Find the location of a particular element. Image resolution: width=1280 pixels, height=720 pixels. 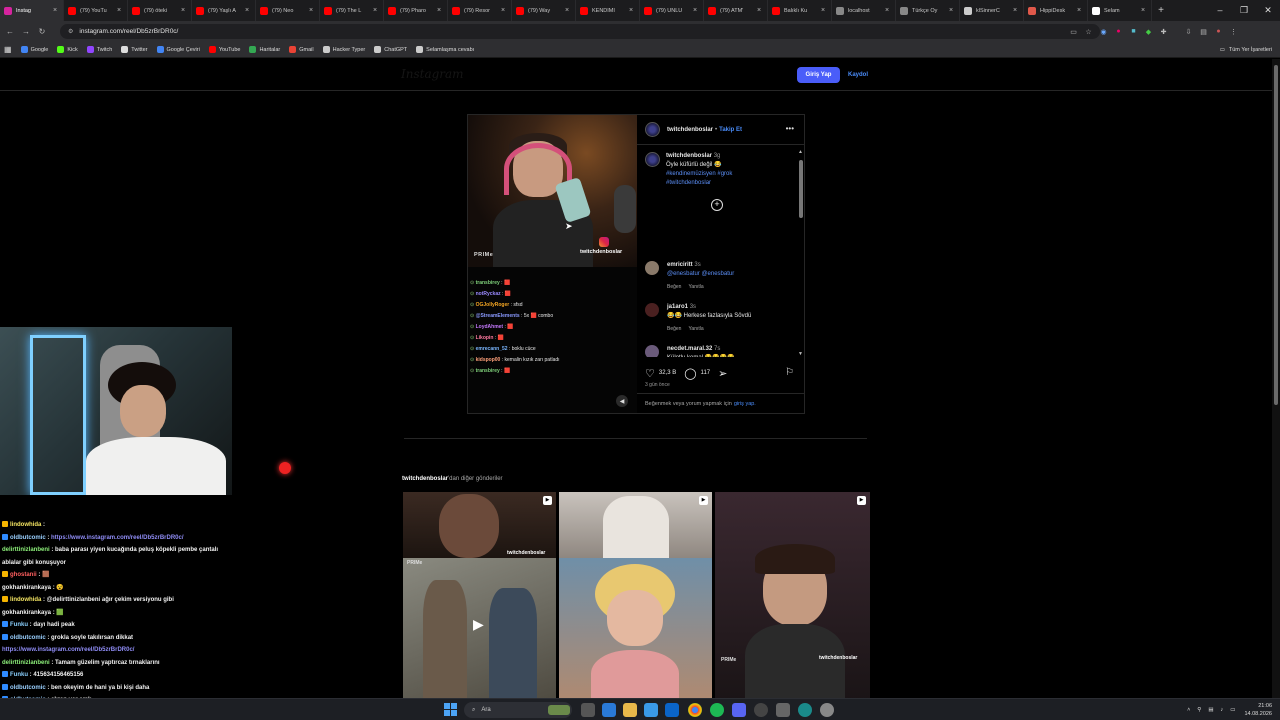

spotify-icon is located at coordinates (717, 710).